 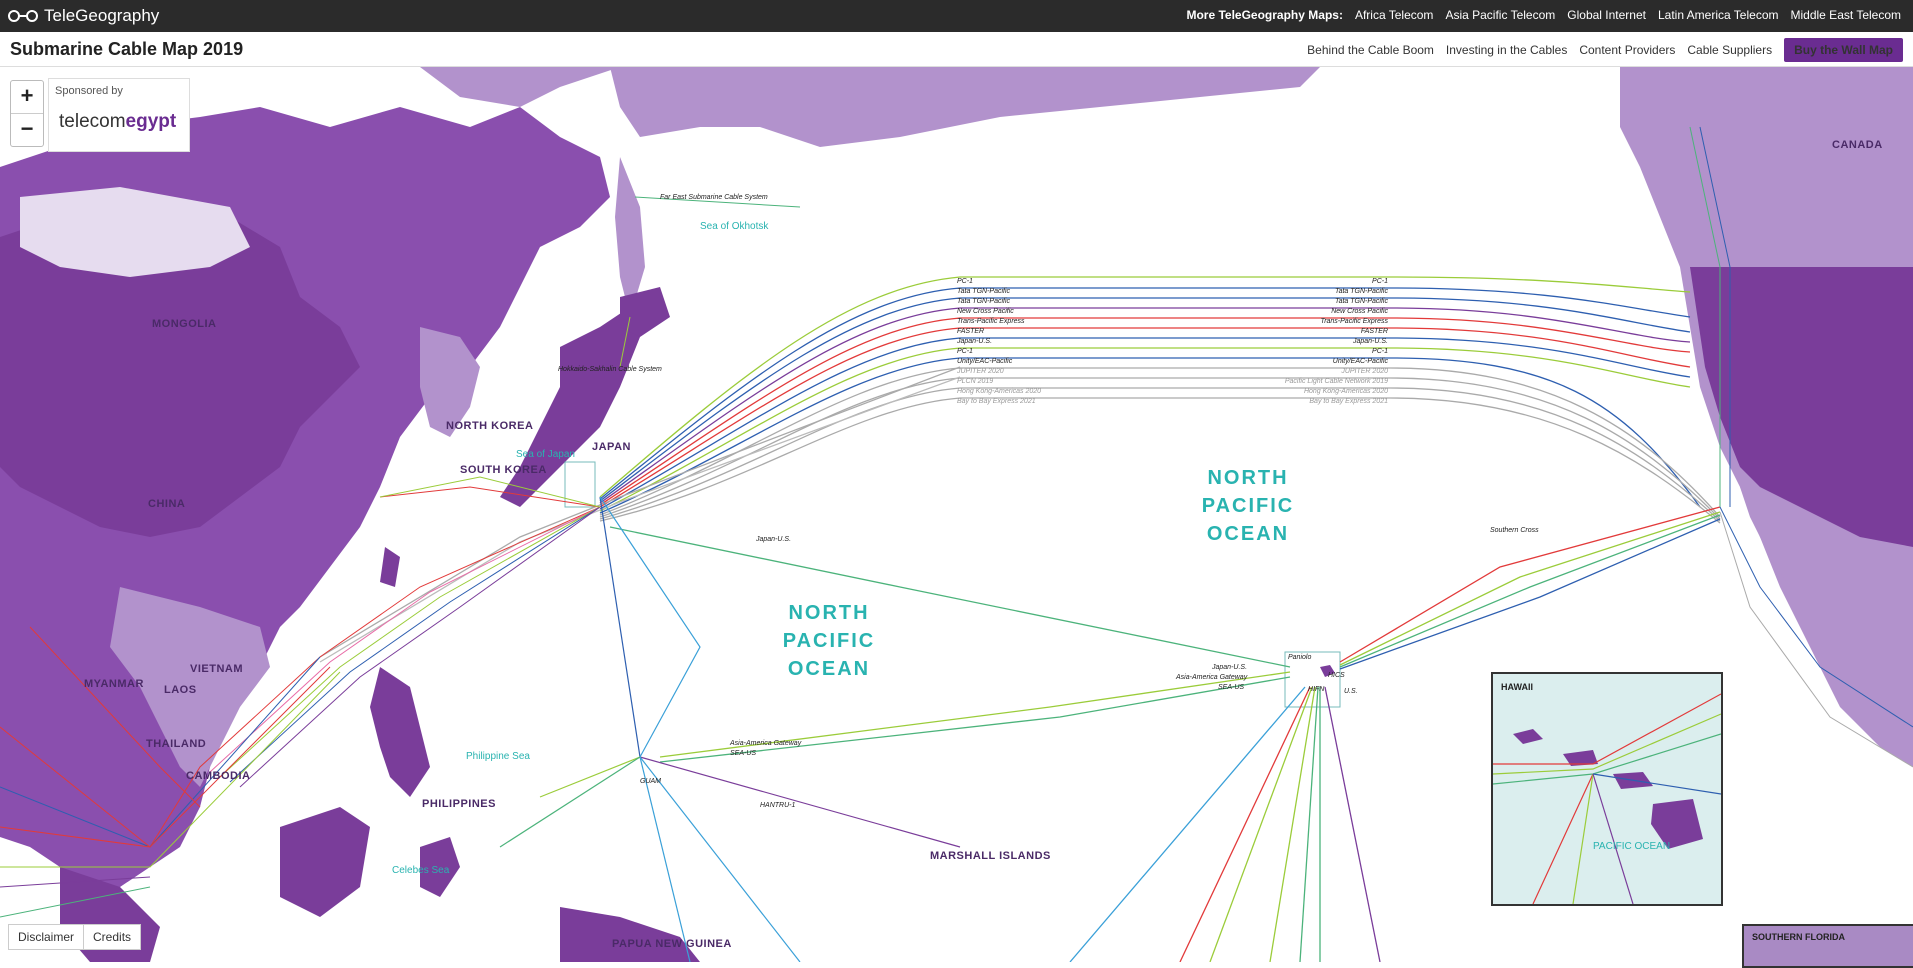 What do you see at coordinates (27, 129) in the screenshot?
I see `zoom-out-button: −` at bounding box center [27, 129].